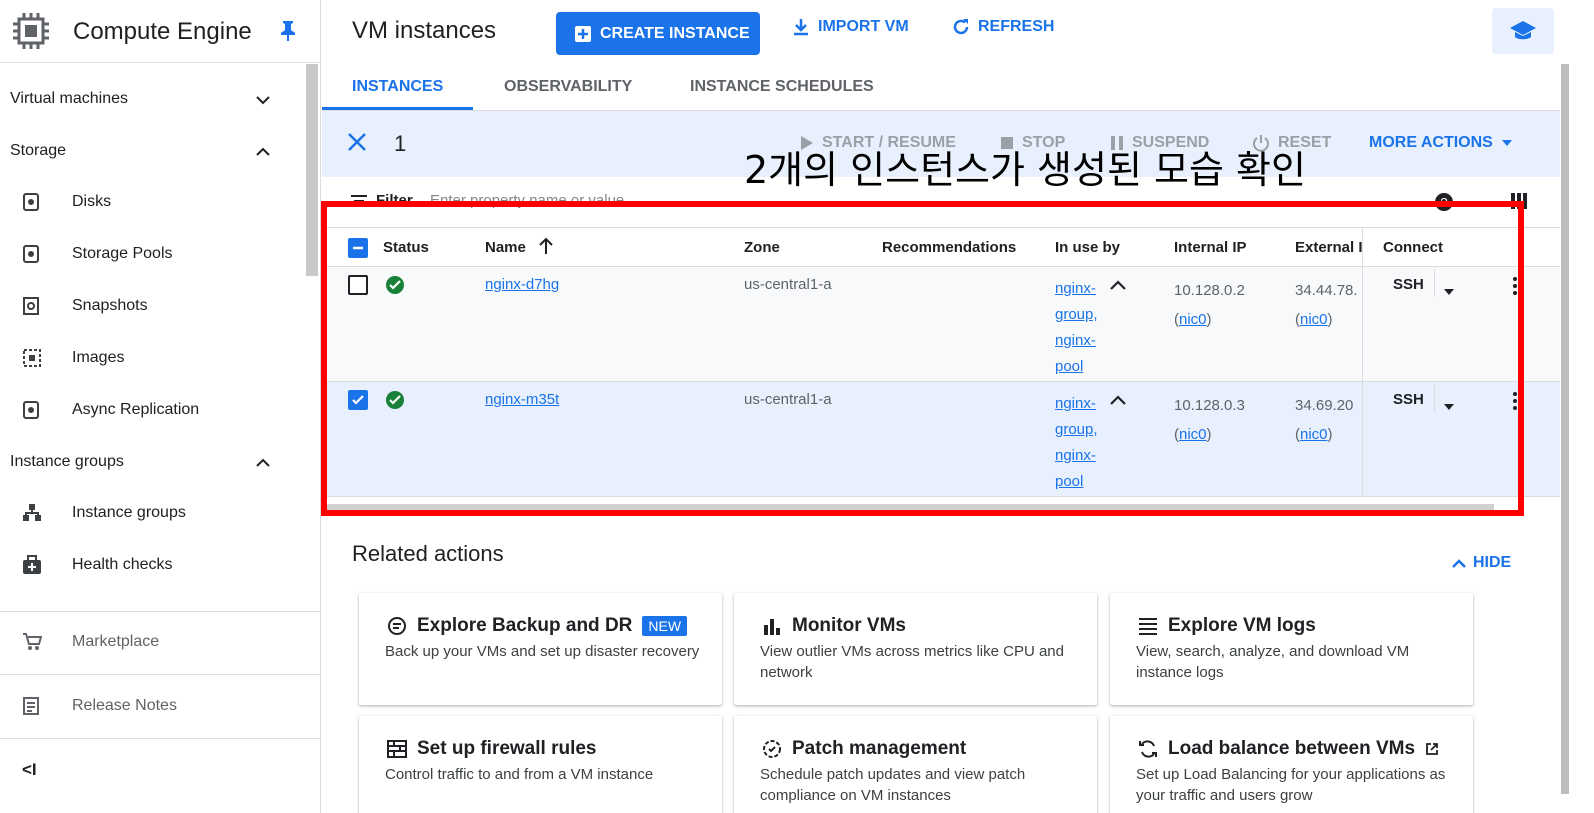 This screenshot has width=1594, height=813. I want to click on page-scrollbar-thumb, so click(1565, 429).